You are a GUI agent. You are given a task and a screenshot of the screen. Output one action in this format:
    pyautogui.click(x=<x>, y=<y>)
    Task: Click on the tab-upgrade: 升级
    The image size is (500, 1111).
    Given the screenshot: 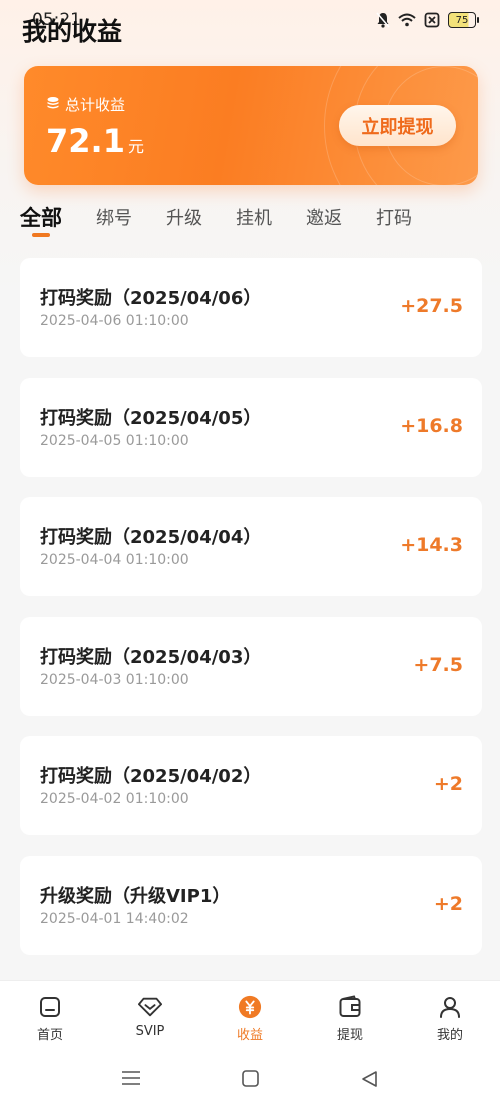 What is the action you would take?
    pyautogui.click(x=184, y=215)
    